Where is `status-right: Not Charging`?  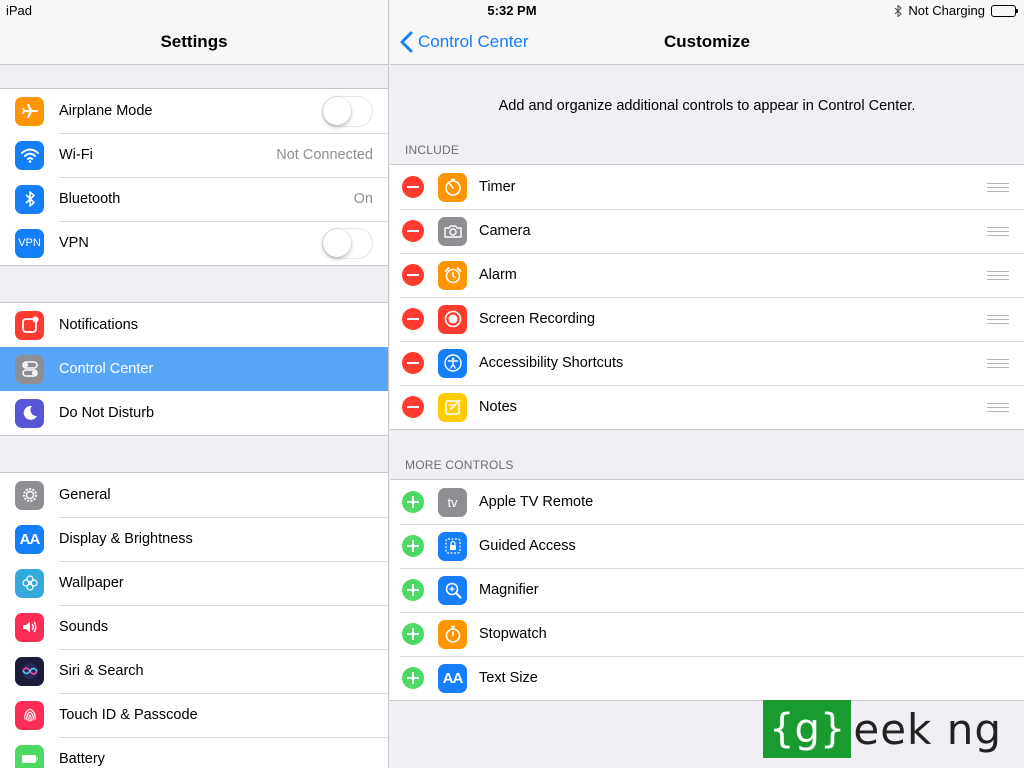
status-right: Not Charging is located at coordinates (956, 10).